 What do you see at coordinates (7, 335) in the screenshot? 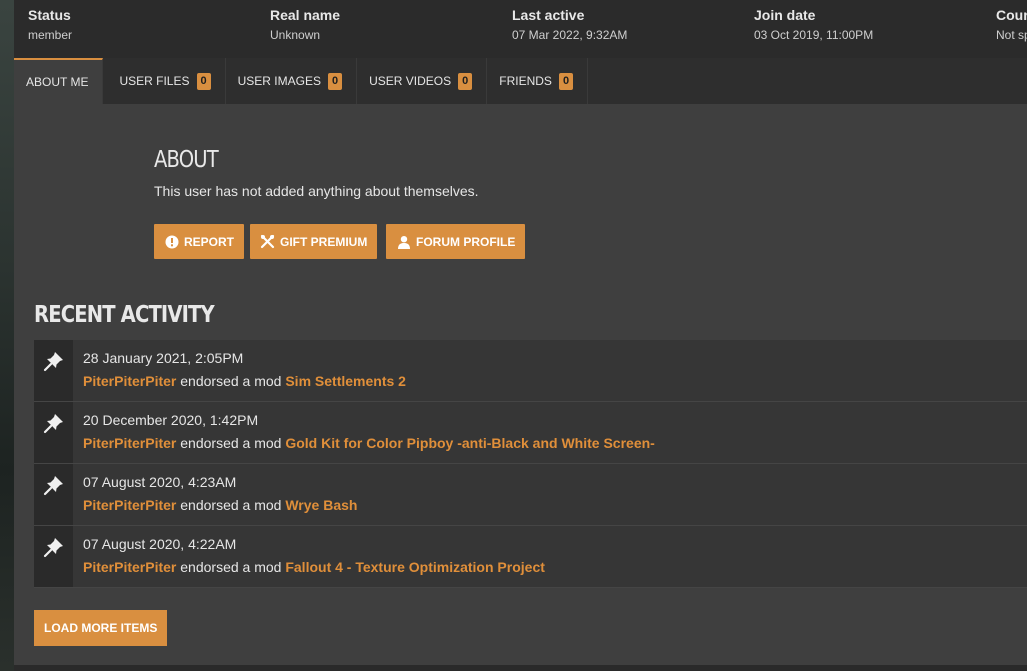
I see `background-image-edge` at bounding box center [7, 335].